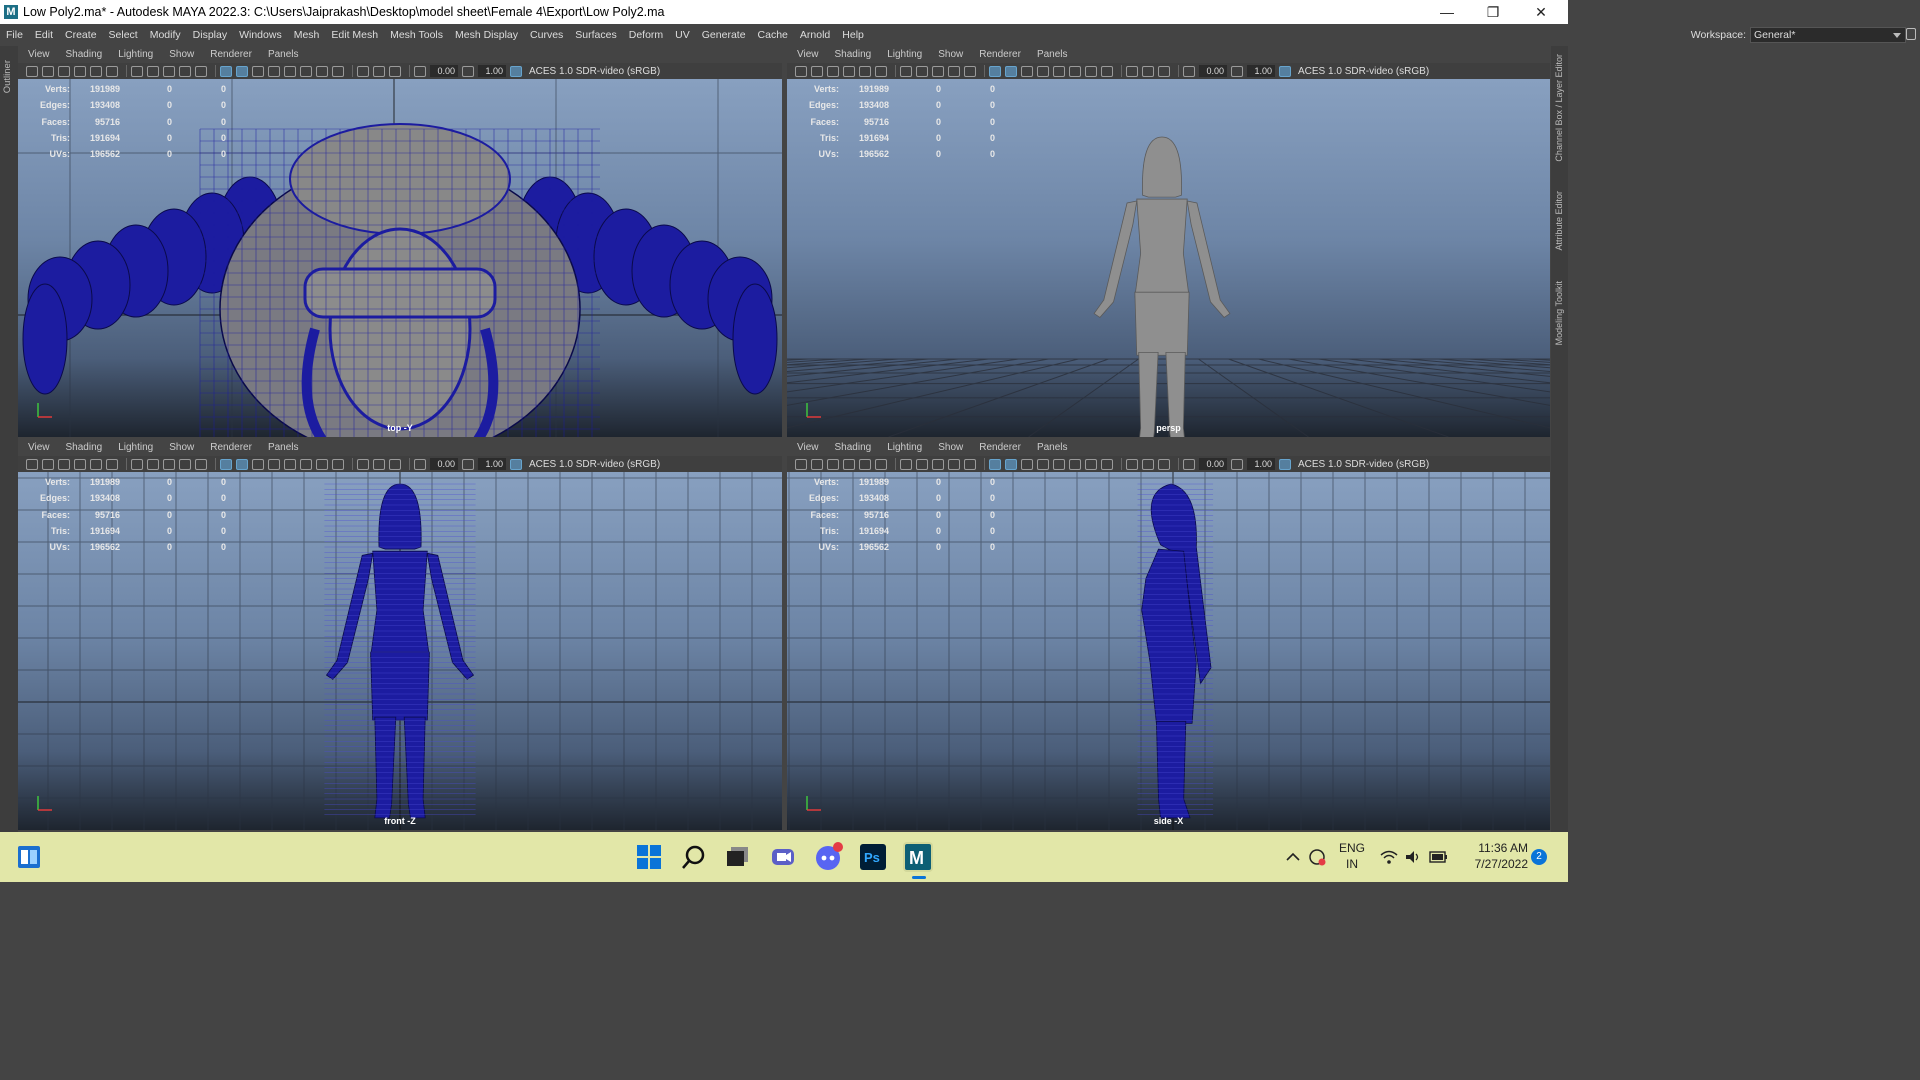 The image size is (1920, 1080). Describe the element at coordinates (354, 35) in the screenshot. I see `menu-edit-mesh: Edit Mesh` at that location.